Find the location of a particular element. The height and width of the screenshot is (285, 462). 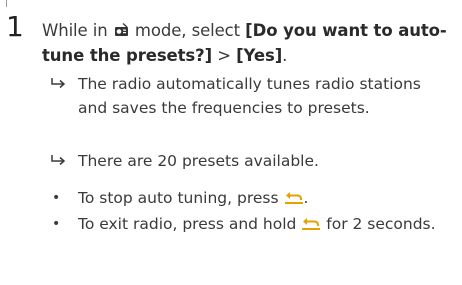

bullet-item: • To stop auto tuning, press . is located at coordinates (249, 198).